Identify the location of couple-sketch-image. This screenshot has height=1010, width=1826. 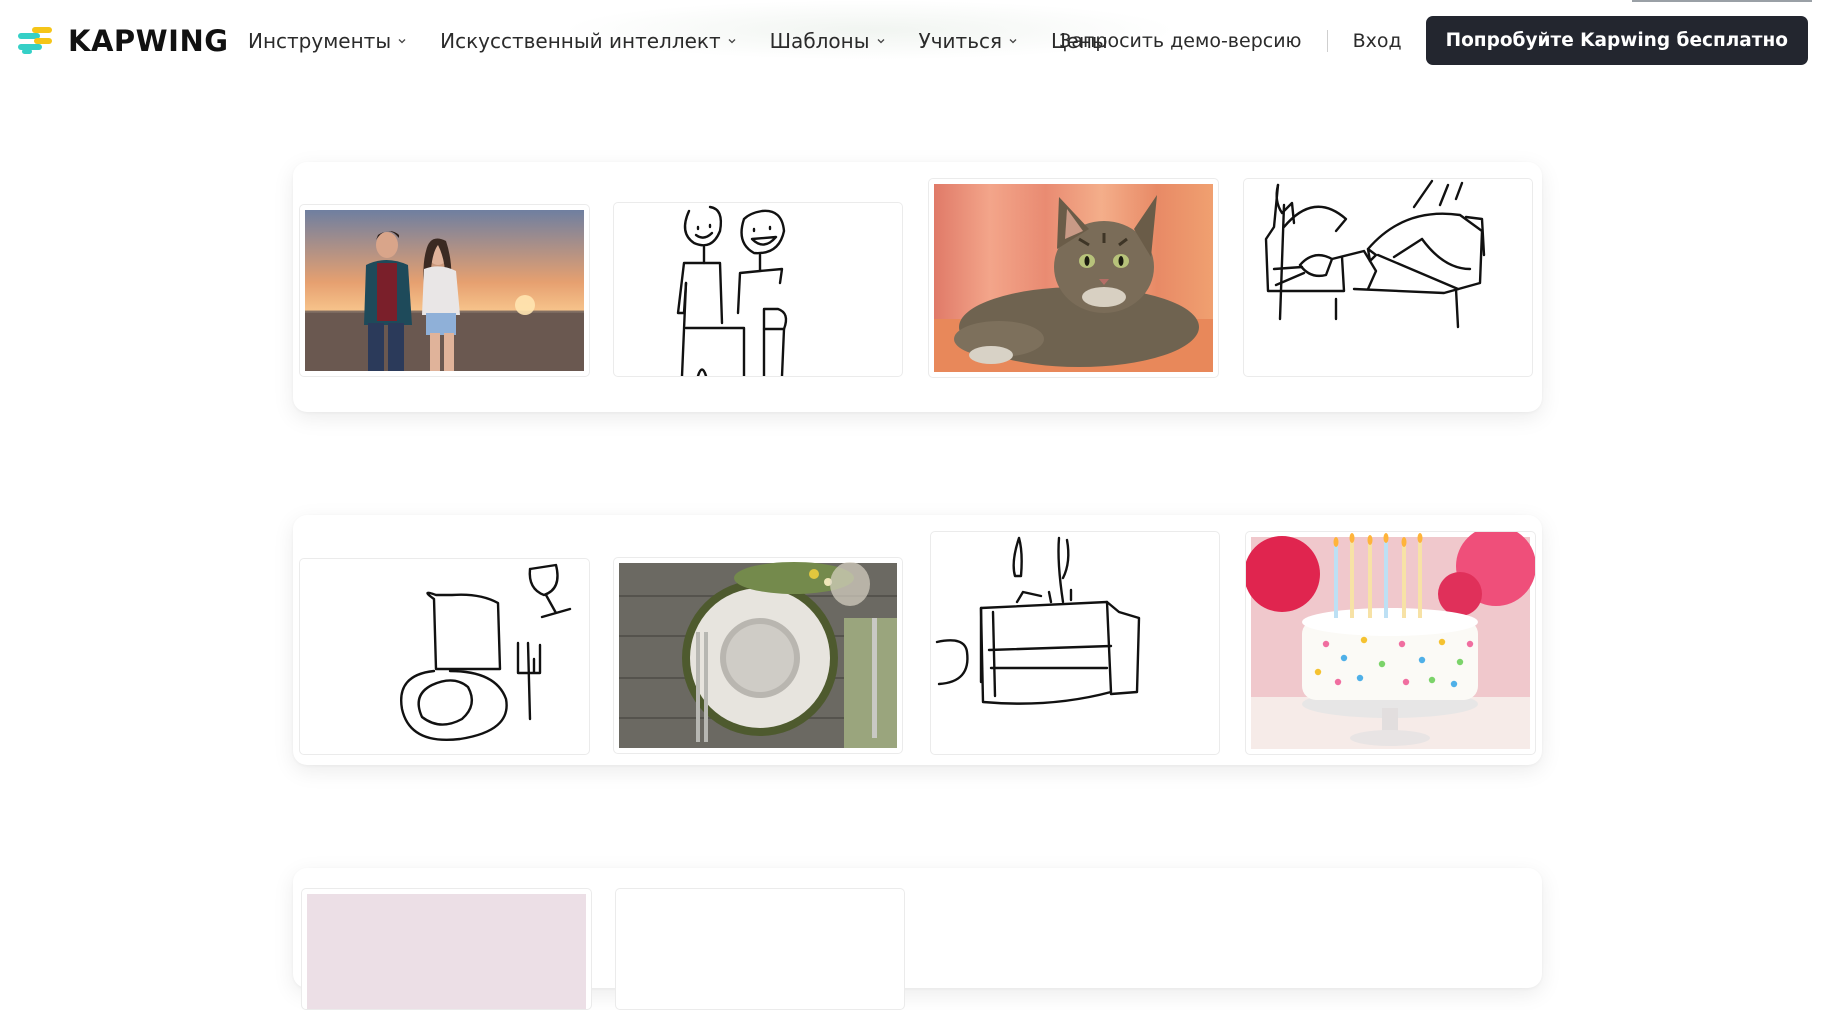
(732, 290).